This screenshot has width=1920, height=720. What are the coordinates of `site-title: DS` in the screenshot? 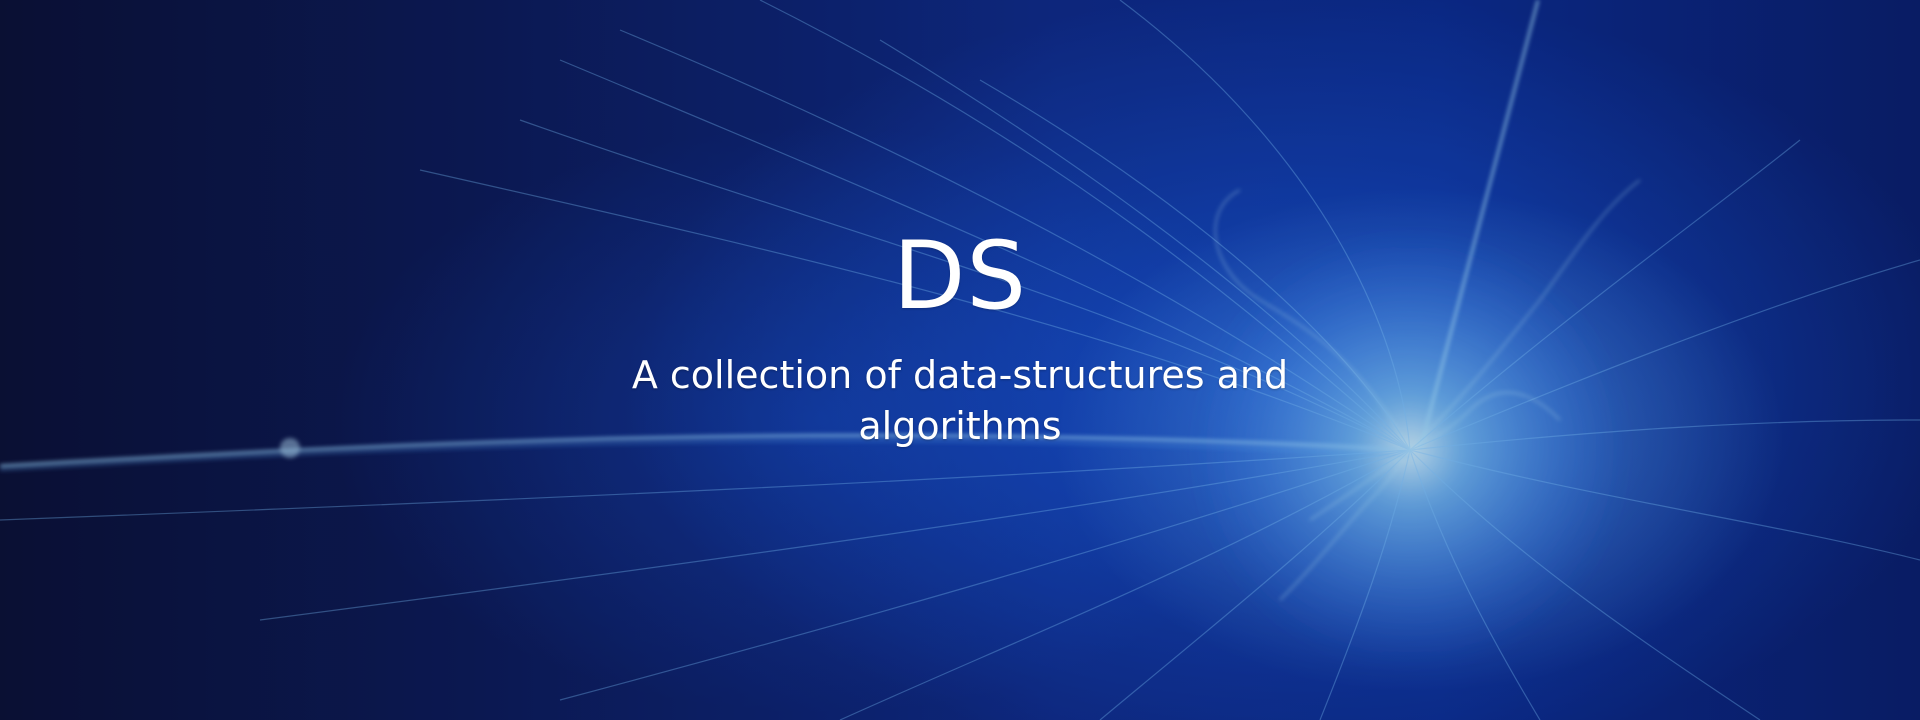 It's located at (960, 276).